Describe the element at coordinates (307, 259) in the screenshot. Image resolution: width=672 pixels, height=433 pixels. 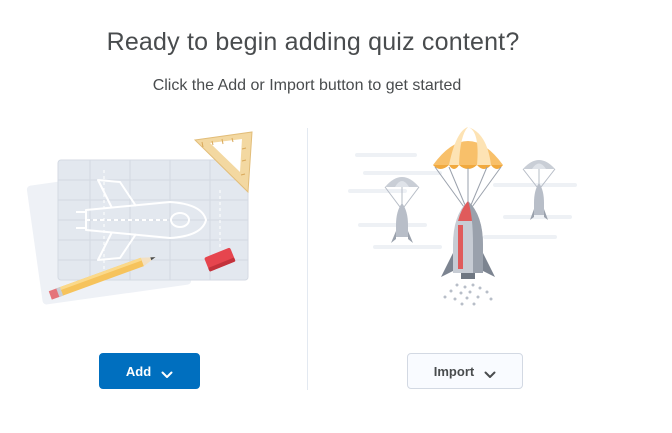
I see `column-divider` at that location.